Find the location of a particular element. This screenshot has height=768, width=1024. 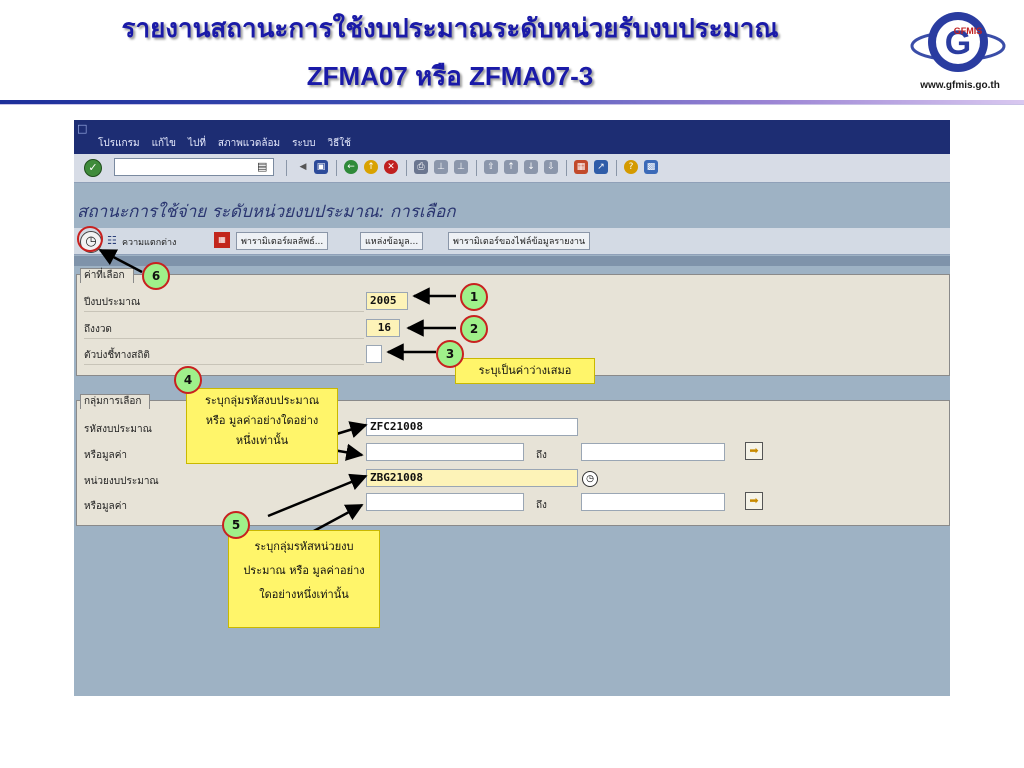

enter-check-icon: ✓ is located at coordinates (93, 168).